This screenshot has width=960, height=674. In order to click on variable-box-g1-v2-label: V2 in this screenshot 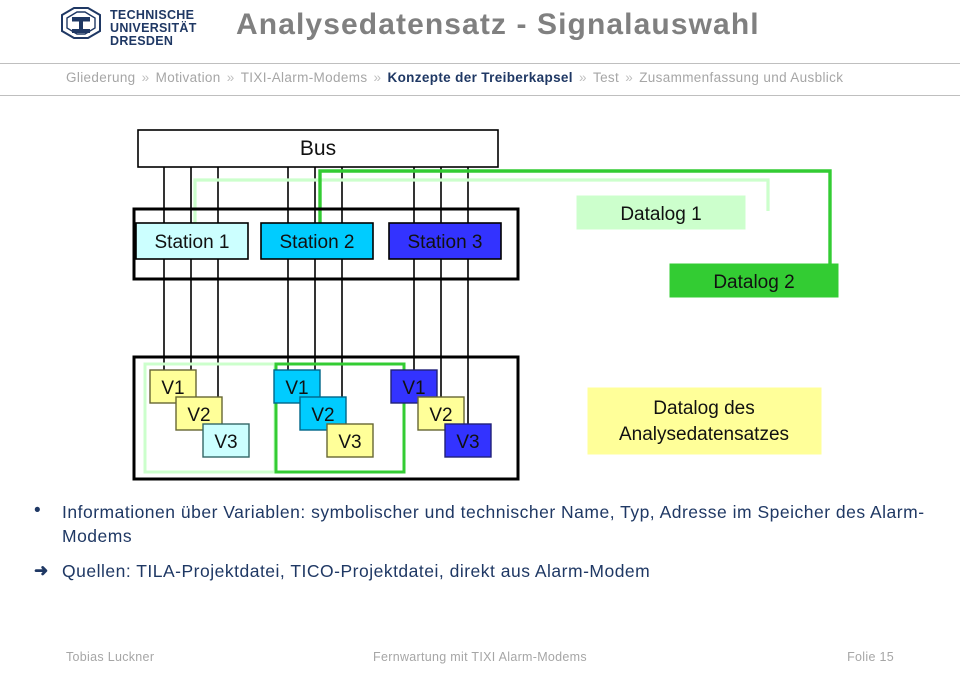, I will do `click(198, 415)`.